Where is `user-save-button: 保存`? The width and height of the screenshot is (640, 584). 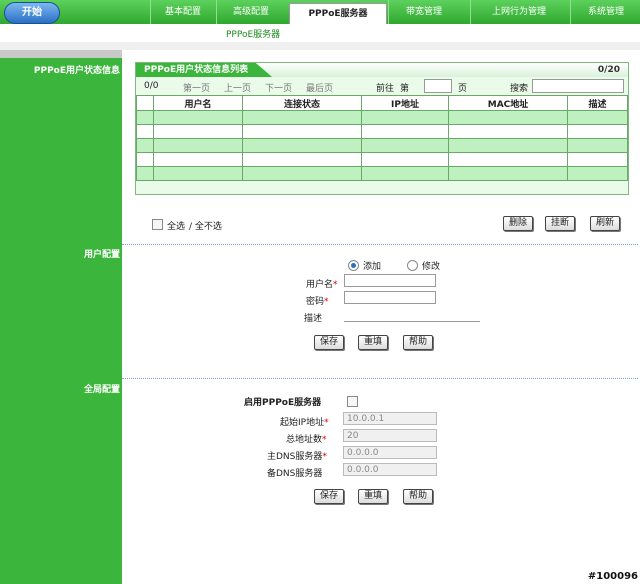
user-save-button: 保存 is located at coordinates (329, 342).